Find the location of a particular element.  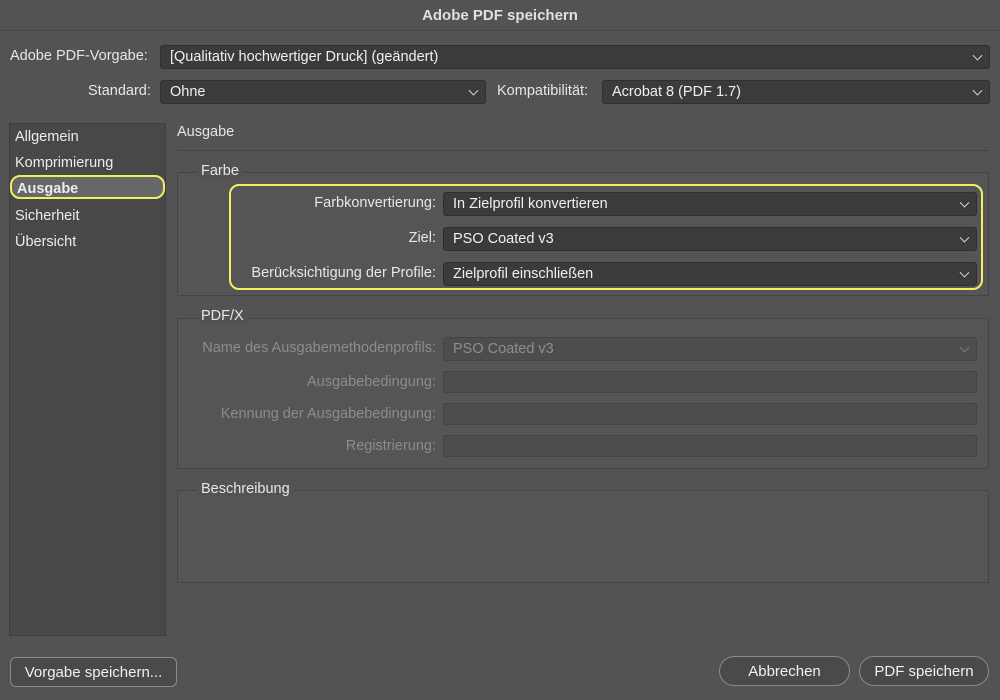

output-profile-name-select: PSO Coated v3 is located at coordinates (710, 349).